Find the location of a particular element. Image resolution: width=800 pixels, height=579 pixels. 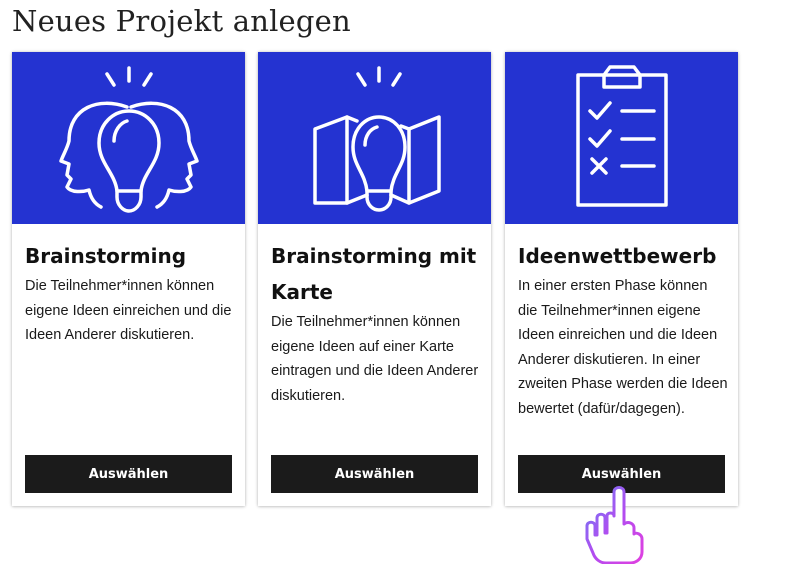

clipboard-checklist-icon is located at coordinates (621, 136).